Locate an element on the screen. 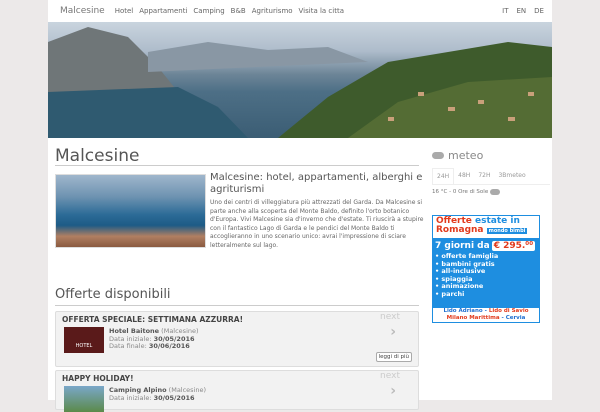 This screenshot has width=600, height=412. meteo-tabs: 24H 48H 72H 3Bmeteo is located at coordinates (491, 176).